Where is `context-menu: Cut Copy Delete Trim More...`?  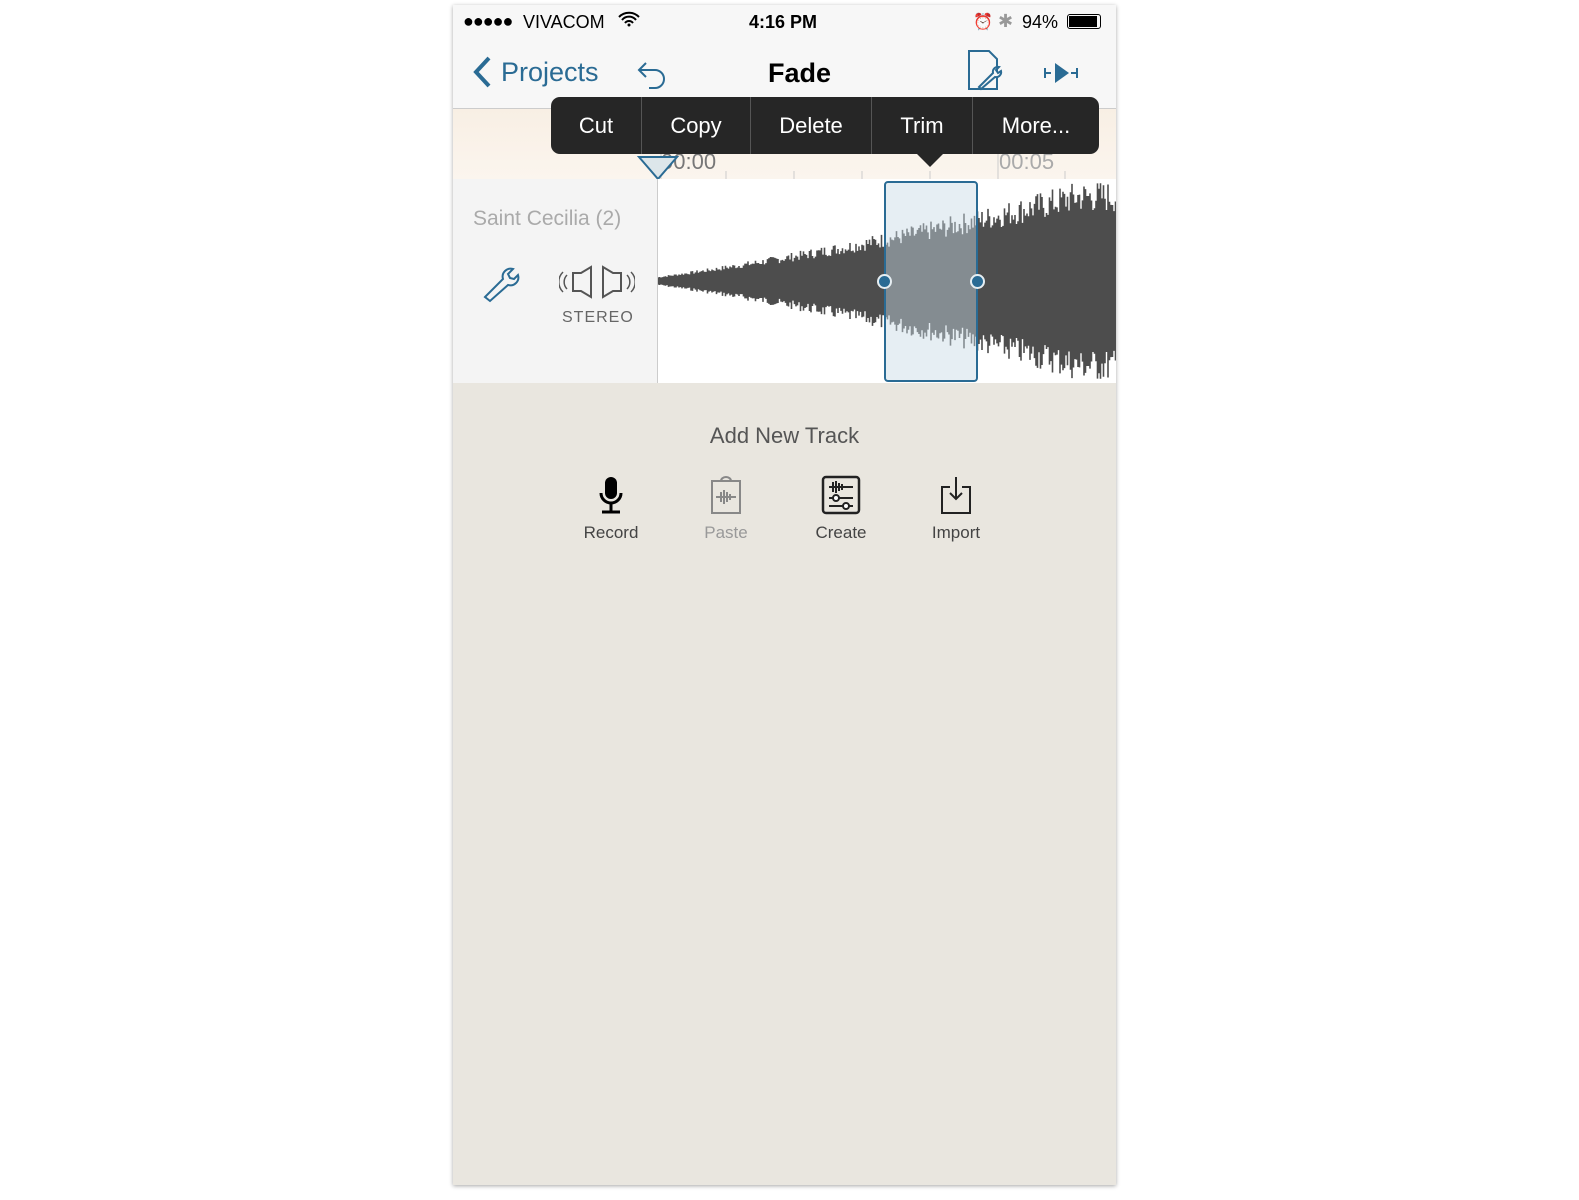
context-menu: Cut Copy Delete Trim More... is located at coordinates (825, 125).